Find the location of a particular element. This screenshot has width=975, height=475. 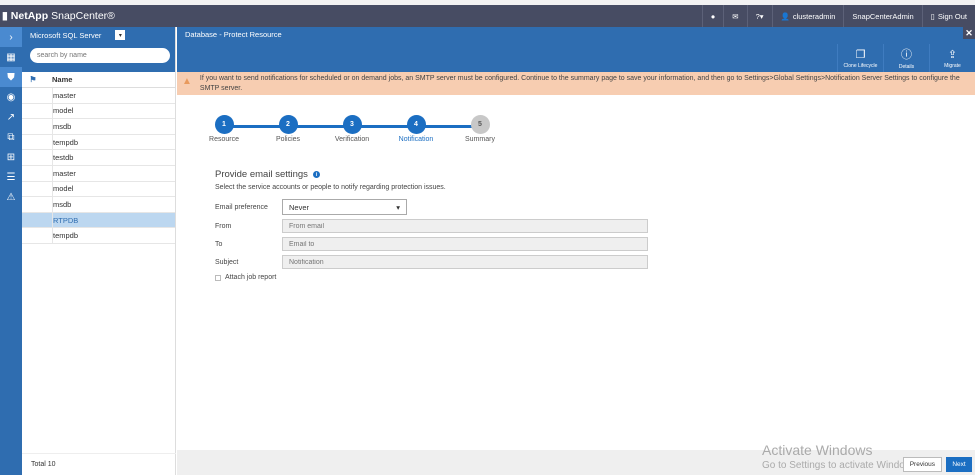

role: SnapCenterAdmin is located at coordinates (882, 16).